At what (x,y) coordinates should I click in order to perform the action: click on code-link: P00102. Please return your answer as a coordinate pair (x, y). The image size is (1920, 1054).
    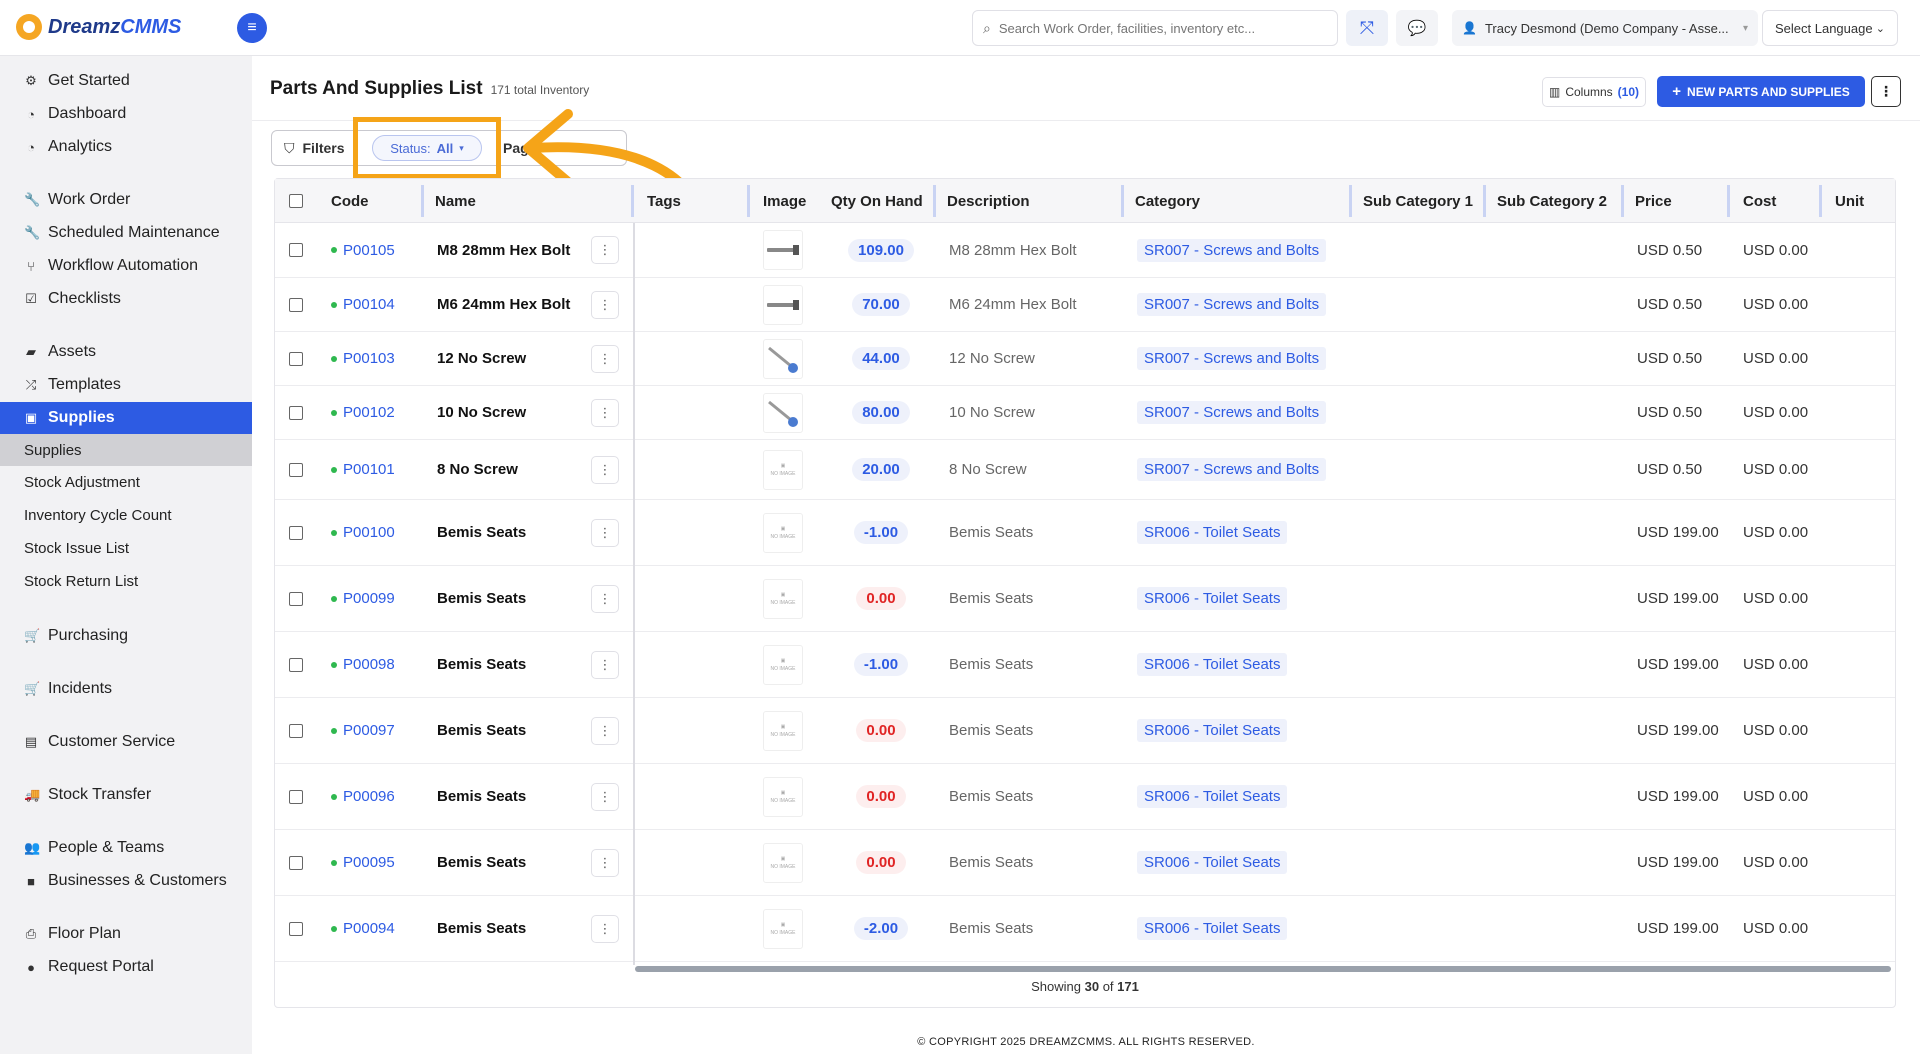
    Looking at the image, I should click on (363, 412).